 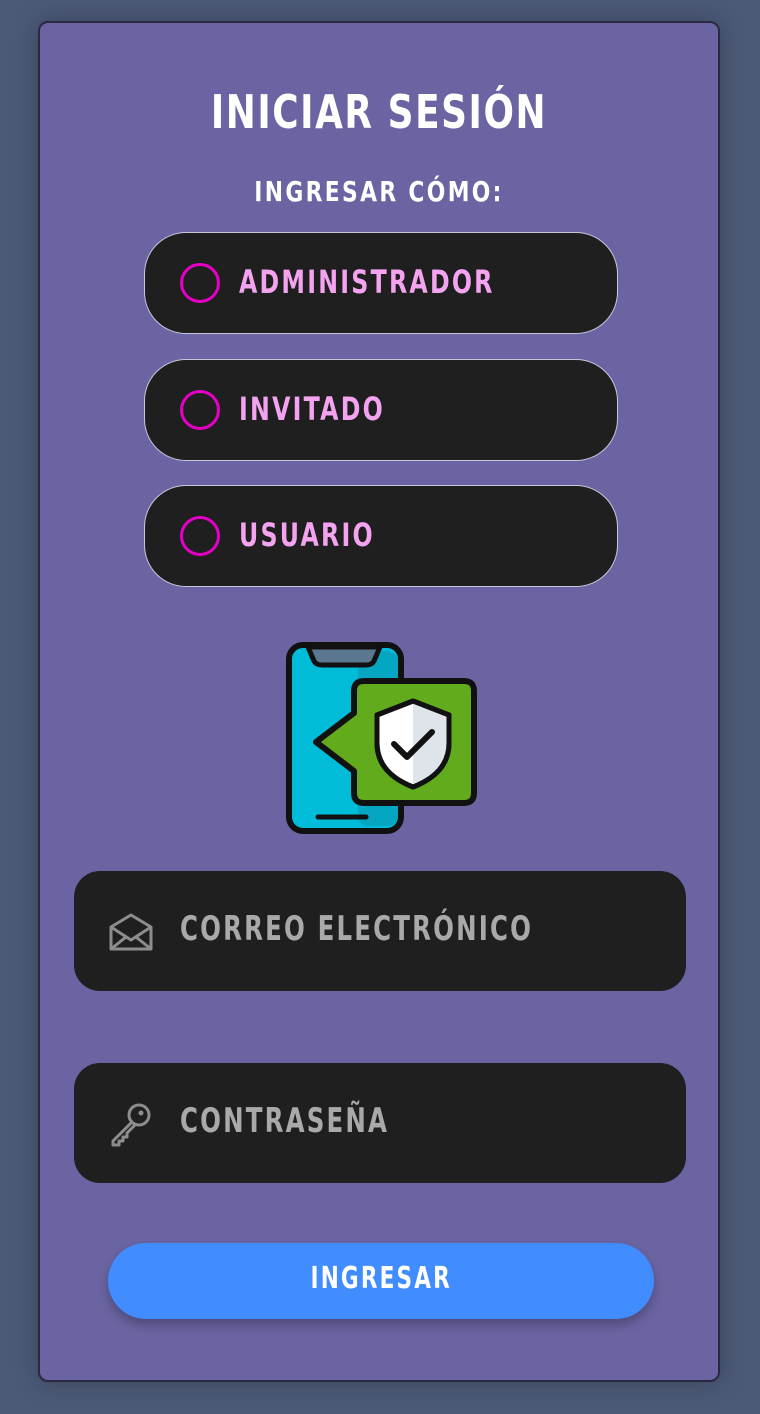 I want to click on email-placeholder: CORREO ELECTRÓNICO, so click(x=357, y=929).